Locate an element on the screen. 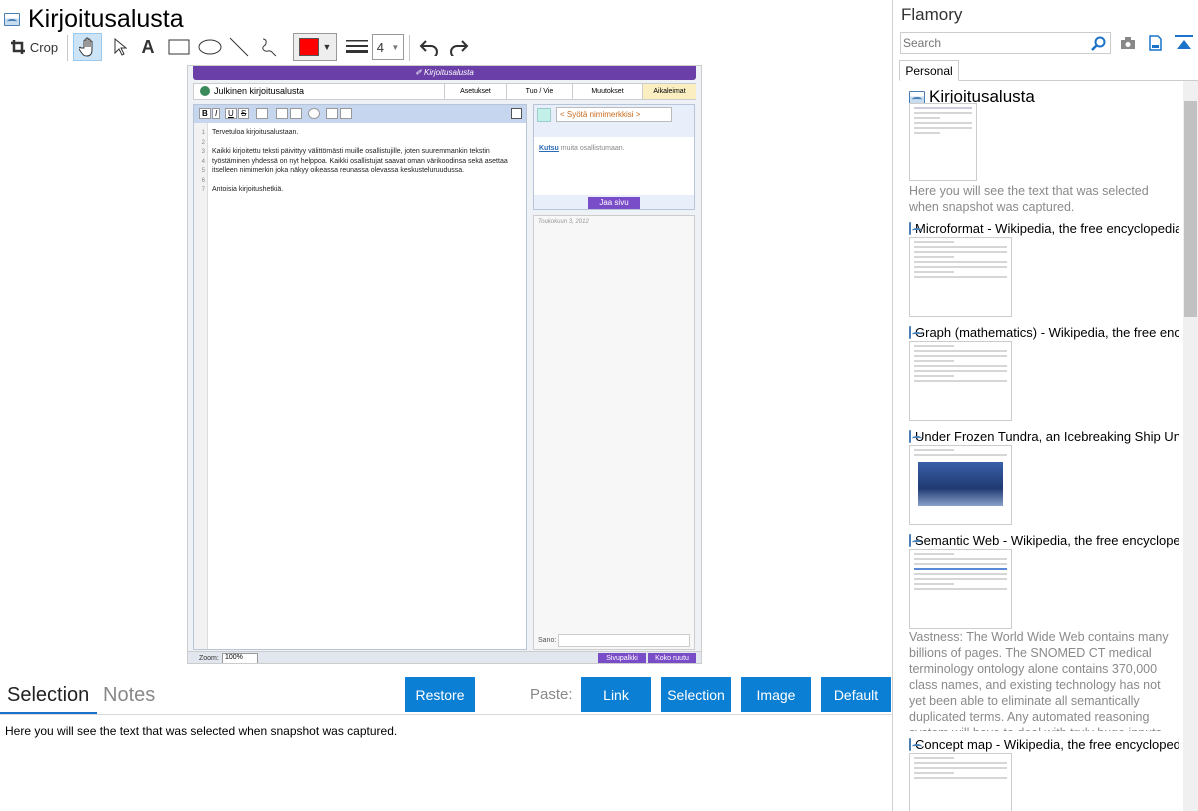  bold-icon: B is located at coordinates (205, 113).